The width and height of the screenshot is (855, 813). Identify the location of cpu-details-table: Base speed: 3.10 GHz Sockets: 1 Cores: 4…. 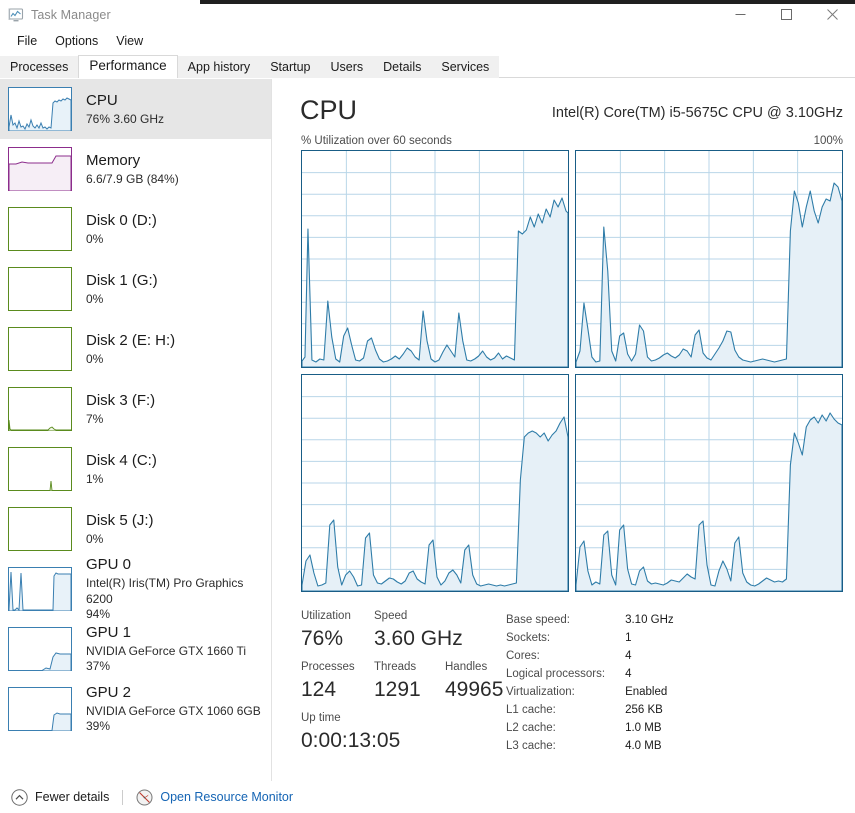
(590, 683).